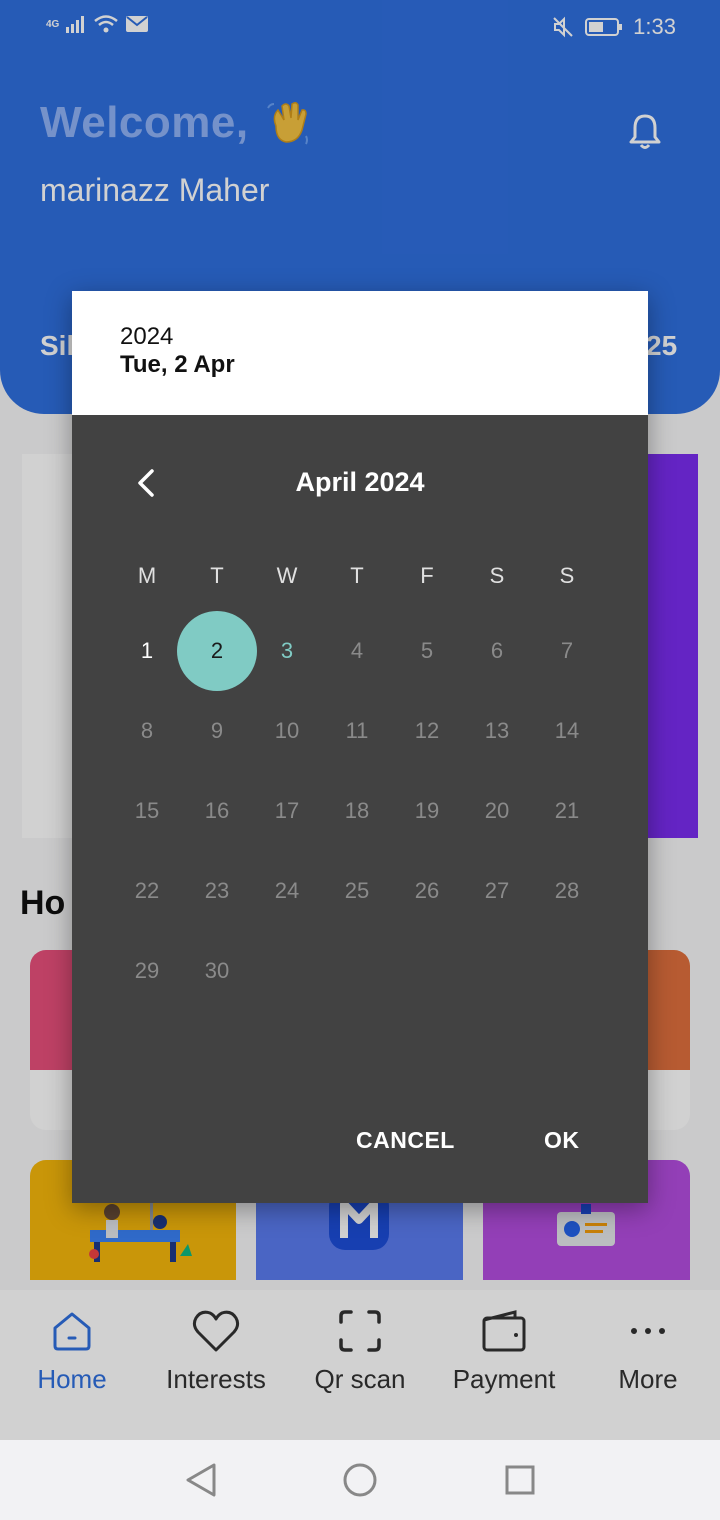 The image size is (720, 1520). I want to click on day-cell: 16, so click(217, 810).